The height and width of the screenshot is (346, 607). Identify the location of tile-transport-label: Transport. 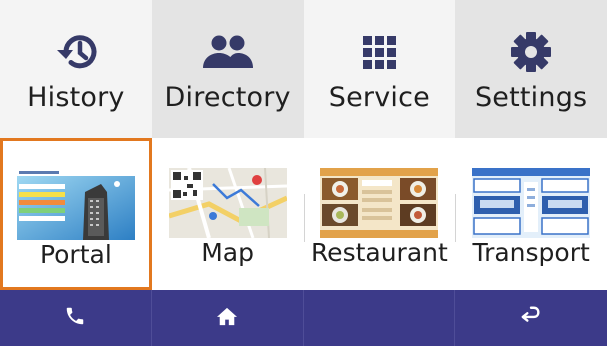
(531, 252).